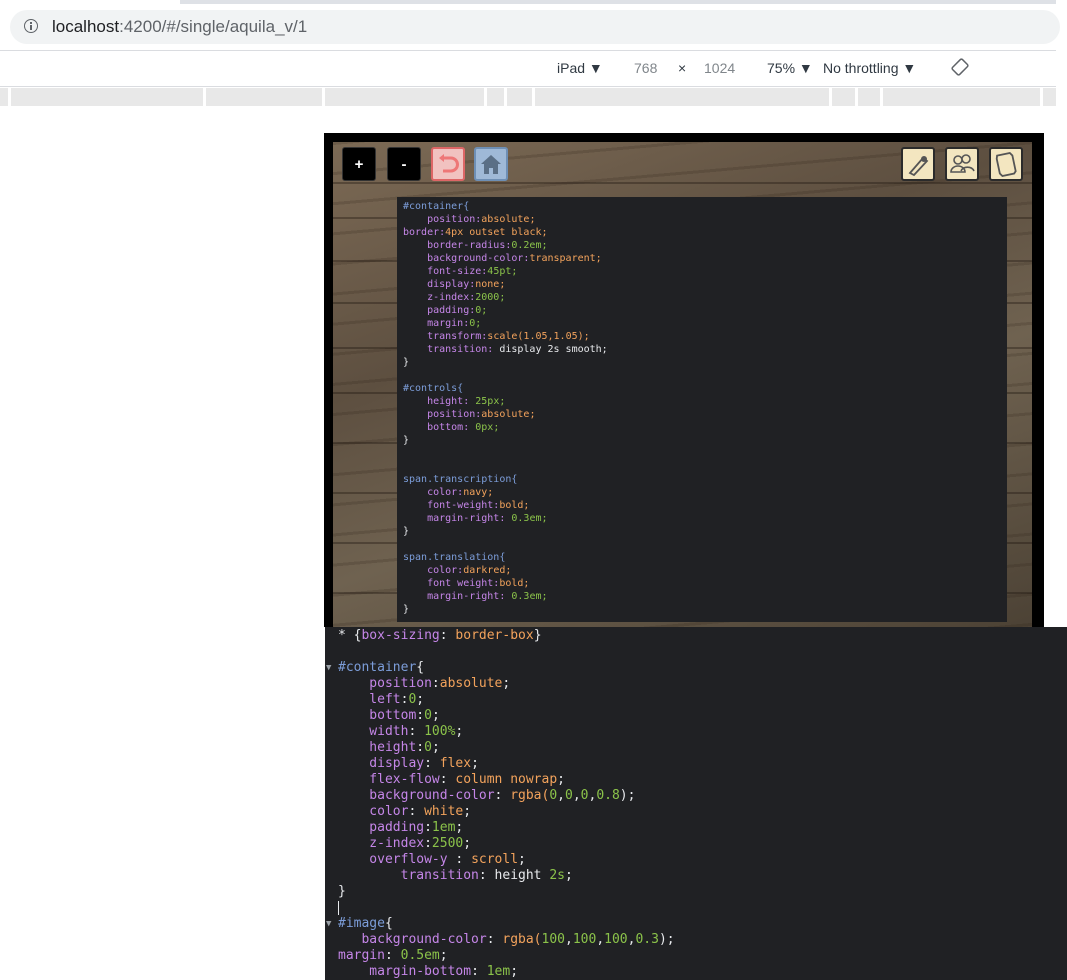  What do you see at coordinates (454, 557) in the screenshot?
I see `code-token: span.translation{` at bounding box center [454, 557].